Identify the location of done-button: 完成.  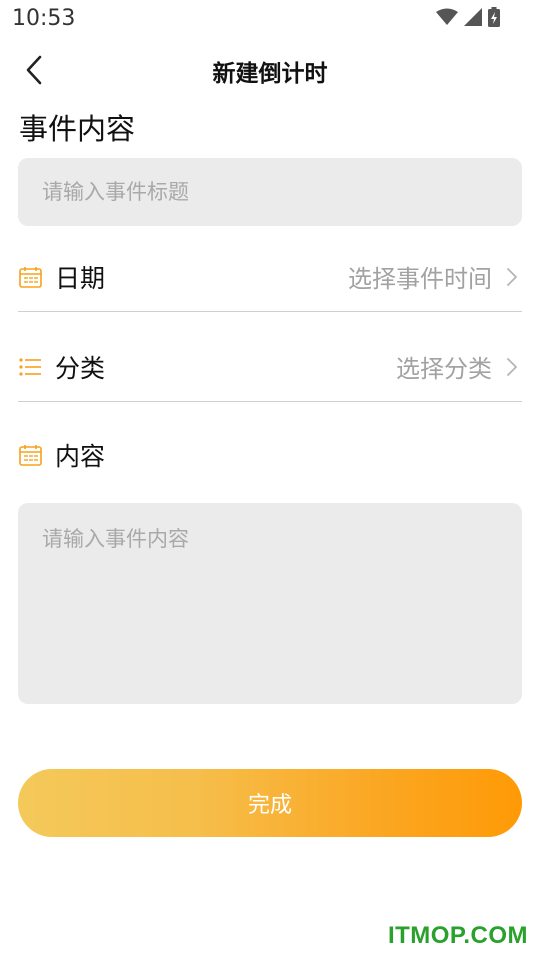
(270, 803).